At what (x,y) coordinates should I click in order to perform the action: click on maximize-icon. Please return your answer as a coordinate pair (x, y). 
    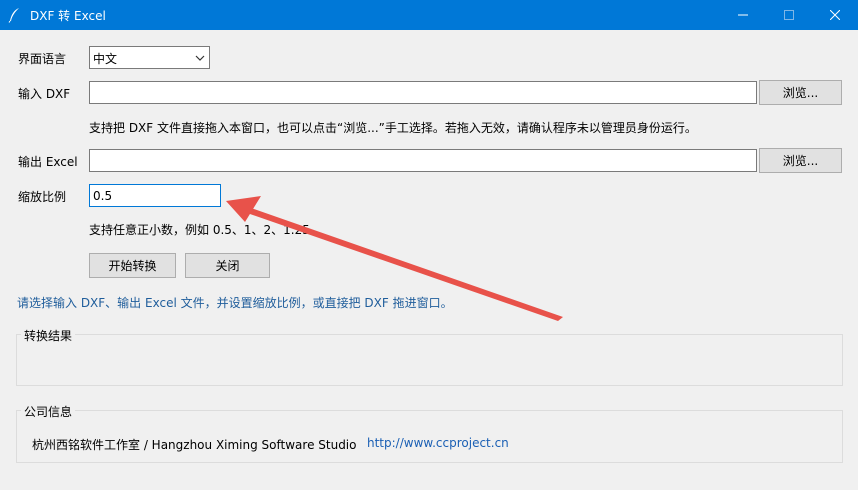
    Looking at the image, I should click on (789, 15).